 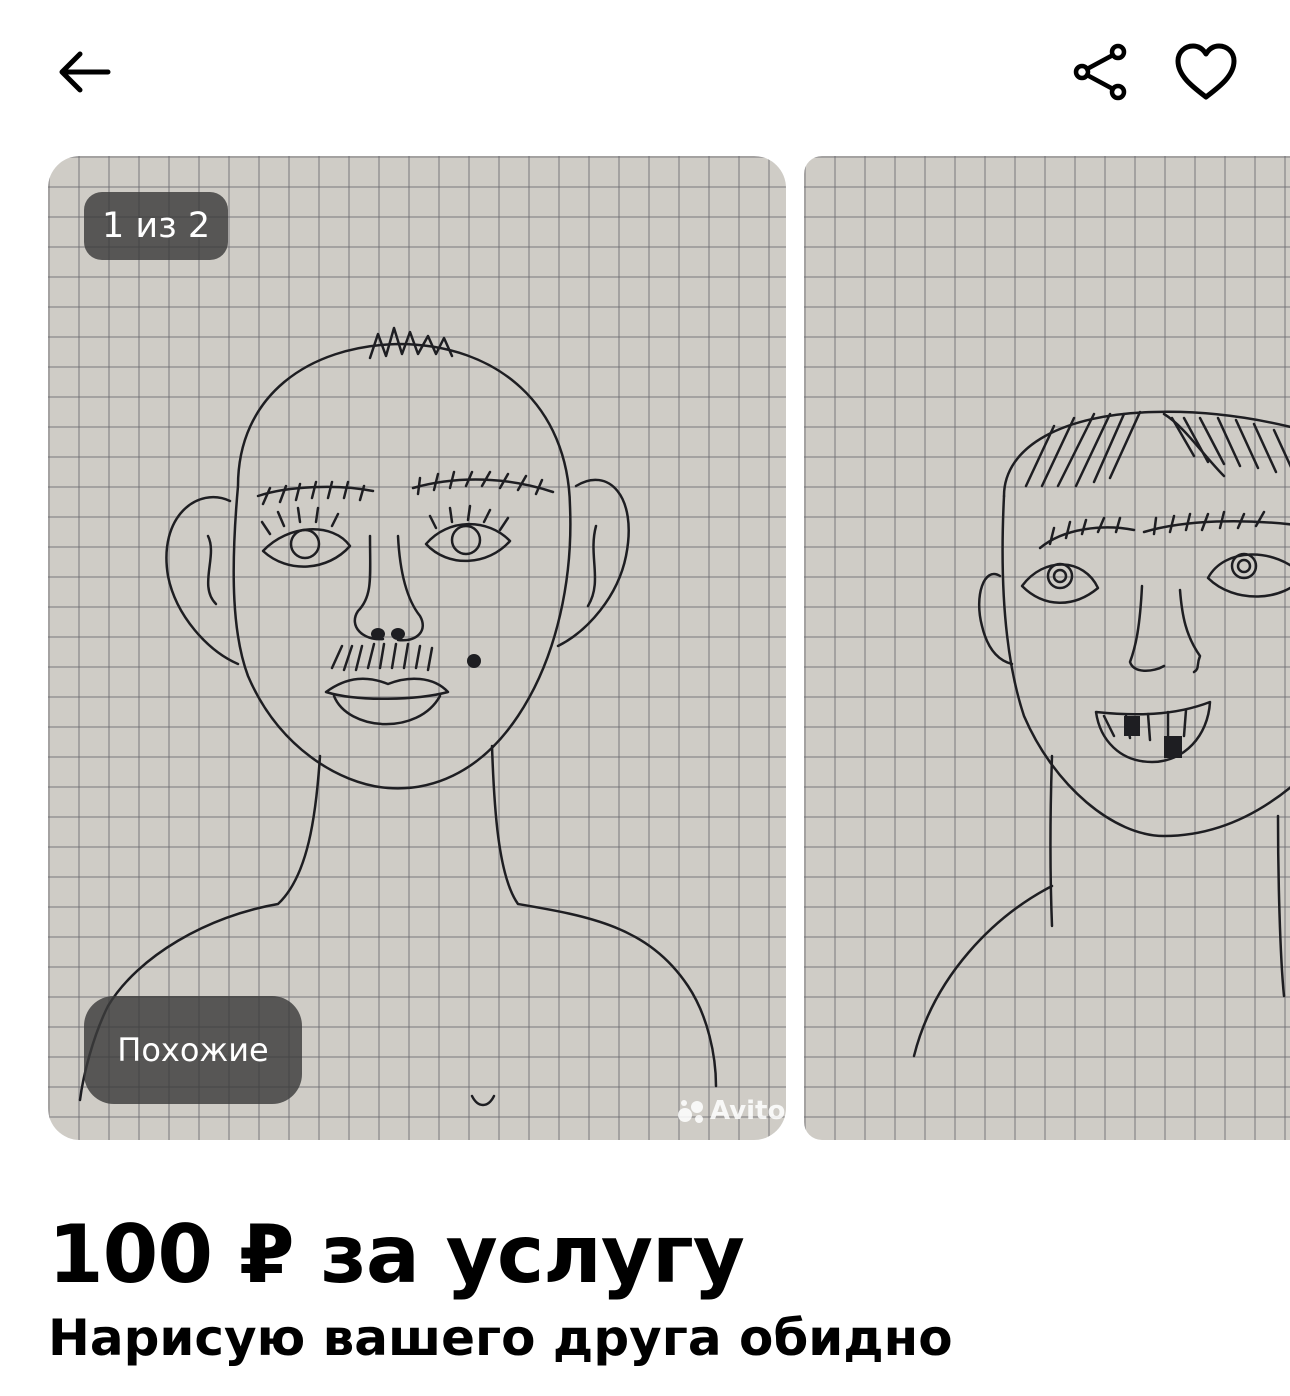 I want to click on heart-outline-icon, so click(x=1206, y=71).